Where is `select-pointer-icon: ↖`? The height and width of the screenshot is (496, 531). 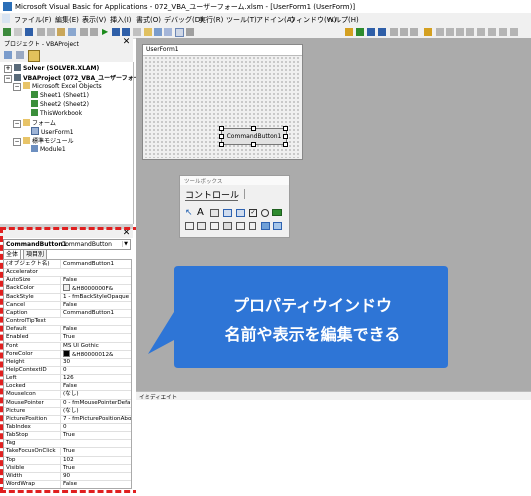 select-pointer-icon: ↖ is located at coordinates (189, 213).